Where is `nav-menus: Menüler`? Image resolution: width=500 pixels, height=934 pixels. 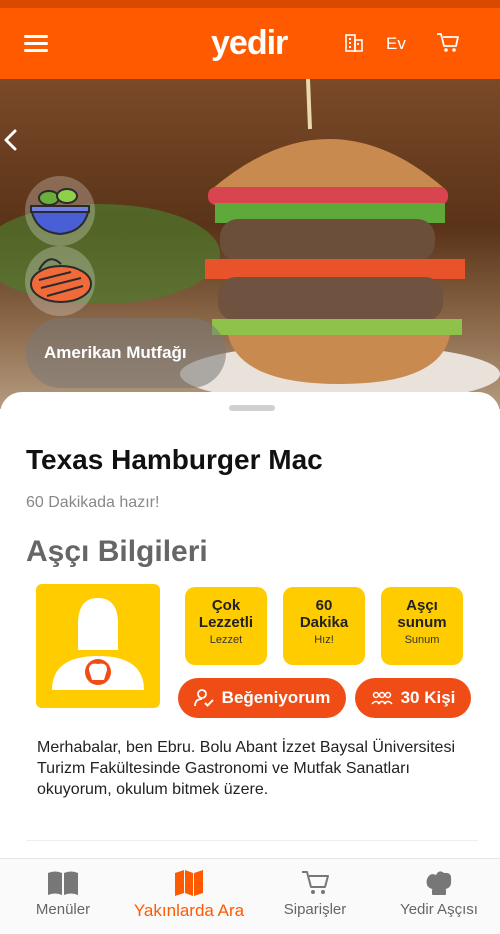 nav-menus: Menüler is located at coordinates (63, 896).